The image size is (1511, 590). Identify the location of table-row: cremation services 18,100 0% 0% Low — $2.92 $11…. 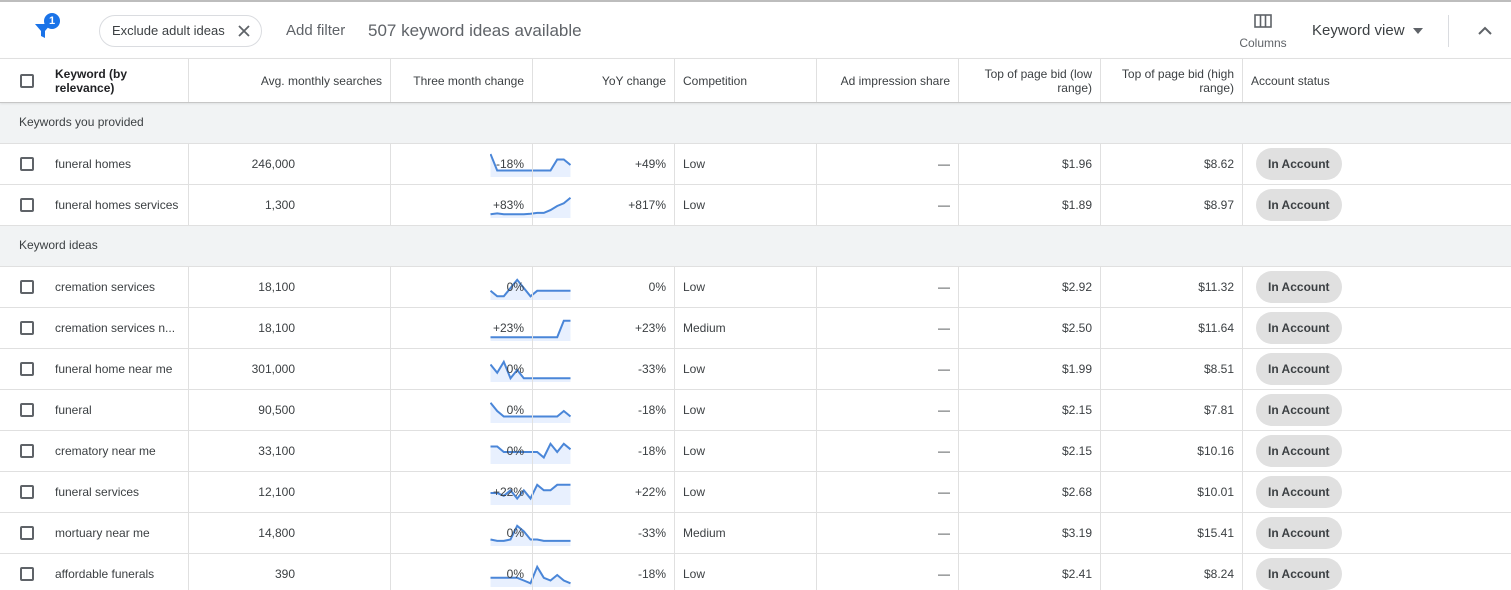
(755, 287).